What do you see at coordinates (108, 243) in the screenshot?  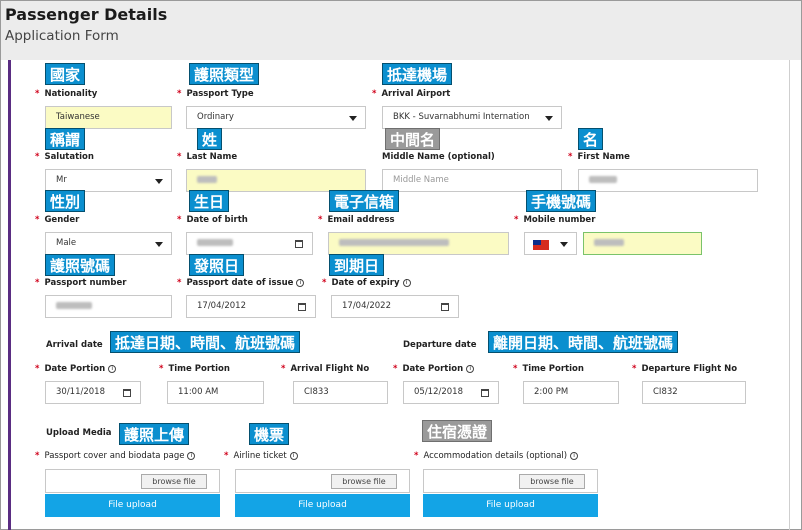 I see `gender-select: Male` at bounding box center [108, 243].